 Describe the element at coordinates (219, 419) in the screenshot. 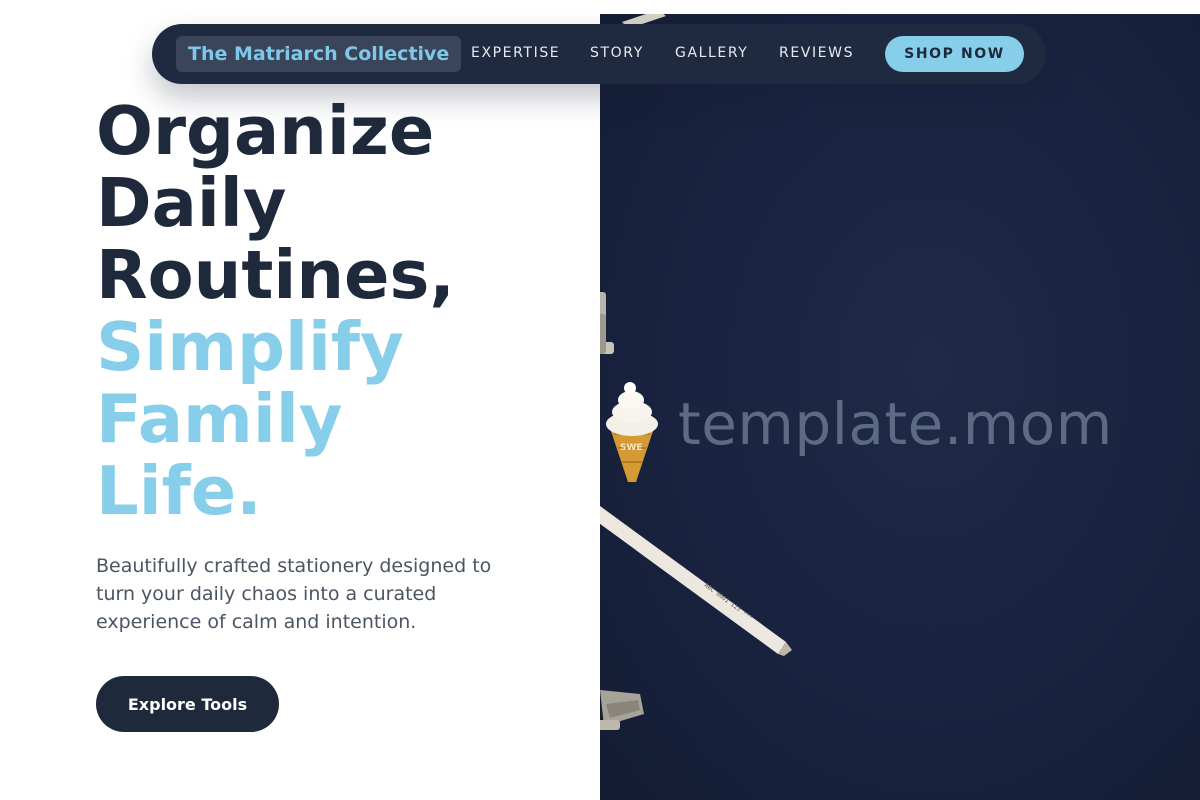

I see `headline-accent-line: Family` at that location.